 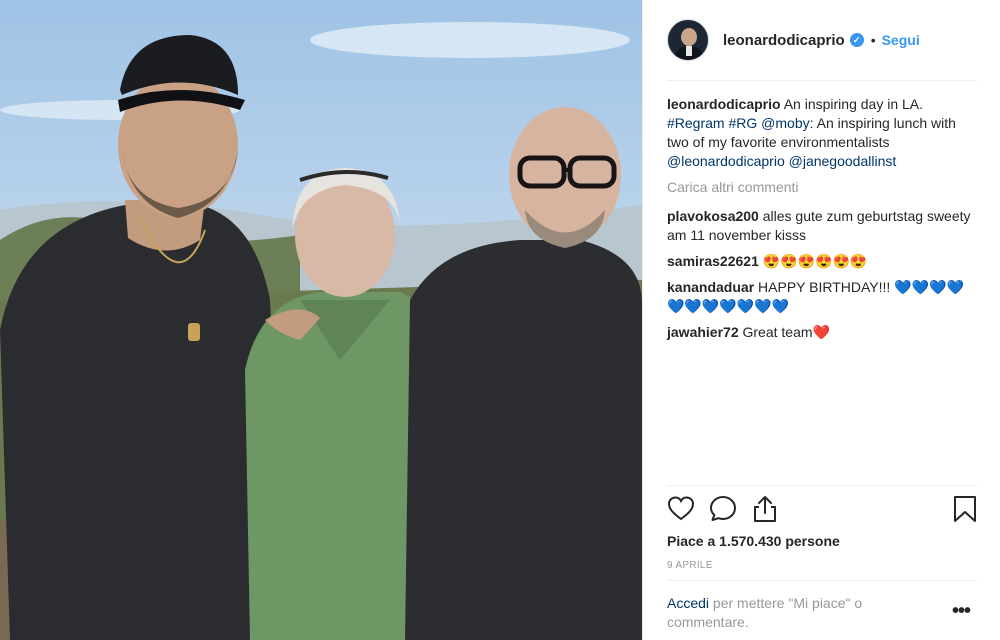 What do you see at coordinates (785, 123) in the screenshot?
I see `mention-moby: @moby` at bounding box center [785, 123].